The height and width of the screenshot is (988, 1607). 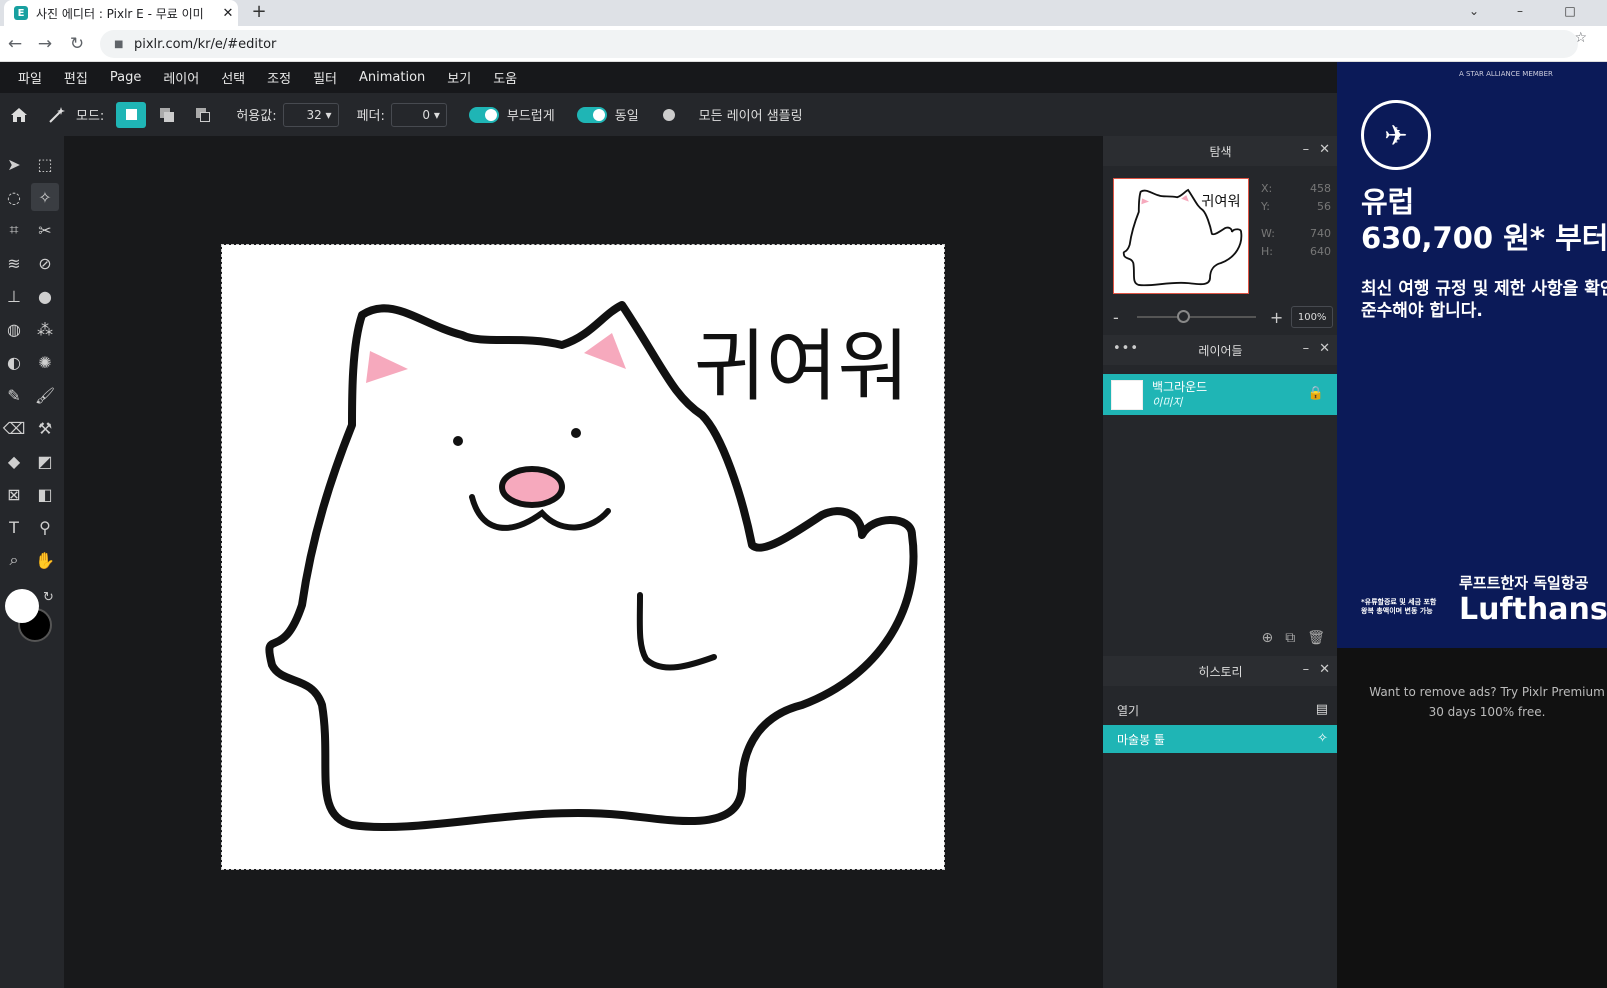 I want to click on clone-stamp-tool-icon: ⊥, so click(x=14, y=296).